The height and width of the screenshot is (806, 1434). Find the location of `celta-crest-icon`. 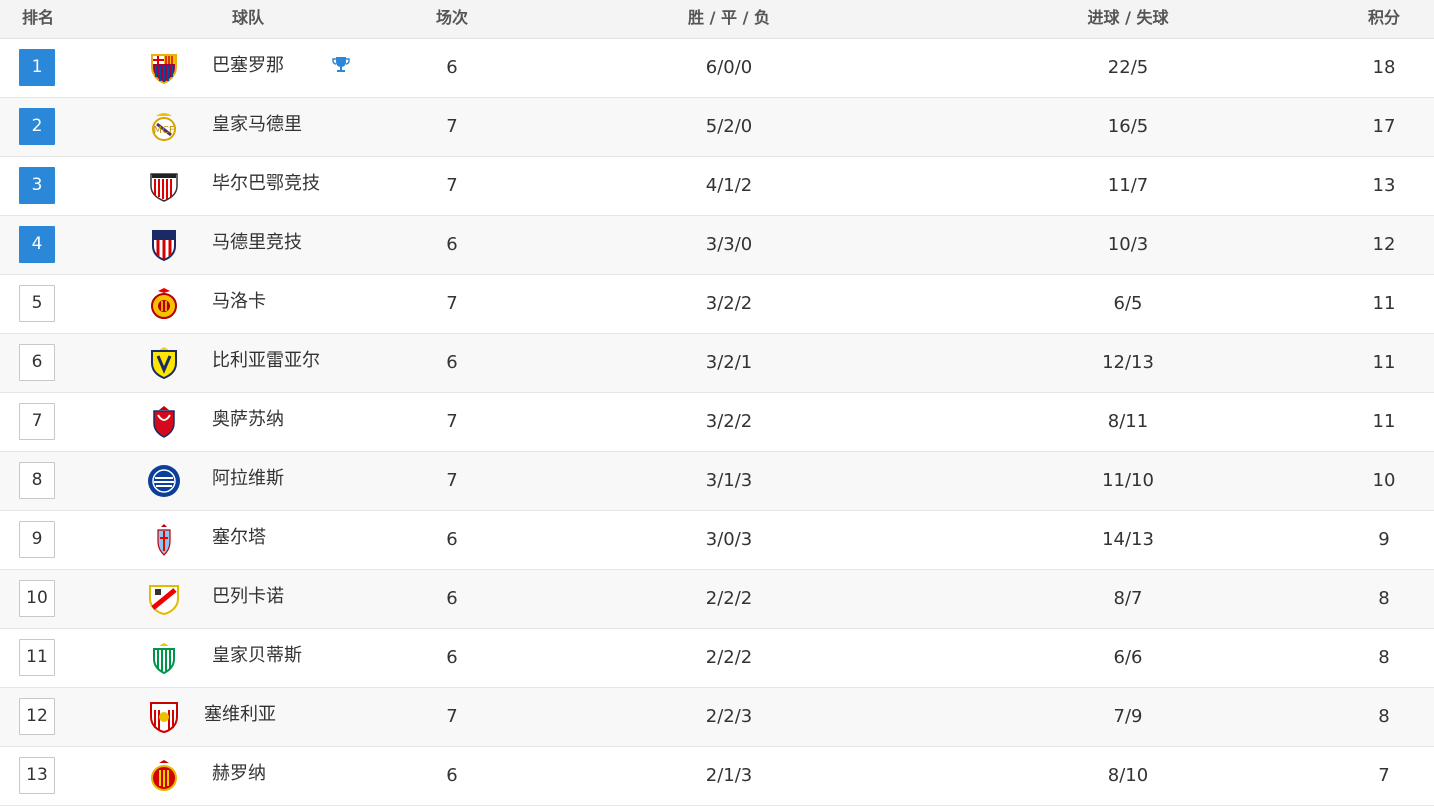

celta-crest-icon is located at coordinates (164, 540).